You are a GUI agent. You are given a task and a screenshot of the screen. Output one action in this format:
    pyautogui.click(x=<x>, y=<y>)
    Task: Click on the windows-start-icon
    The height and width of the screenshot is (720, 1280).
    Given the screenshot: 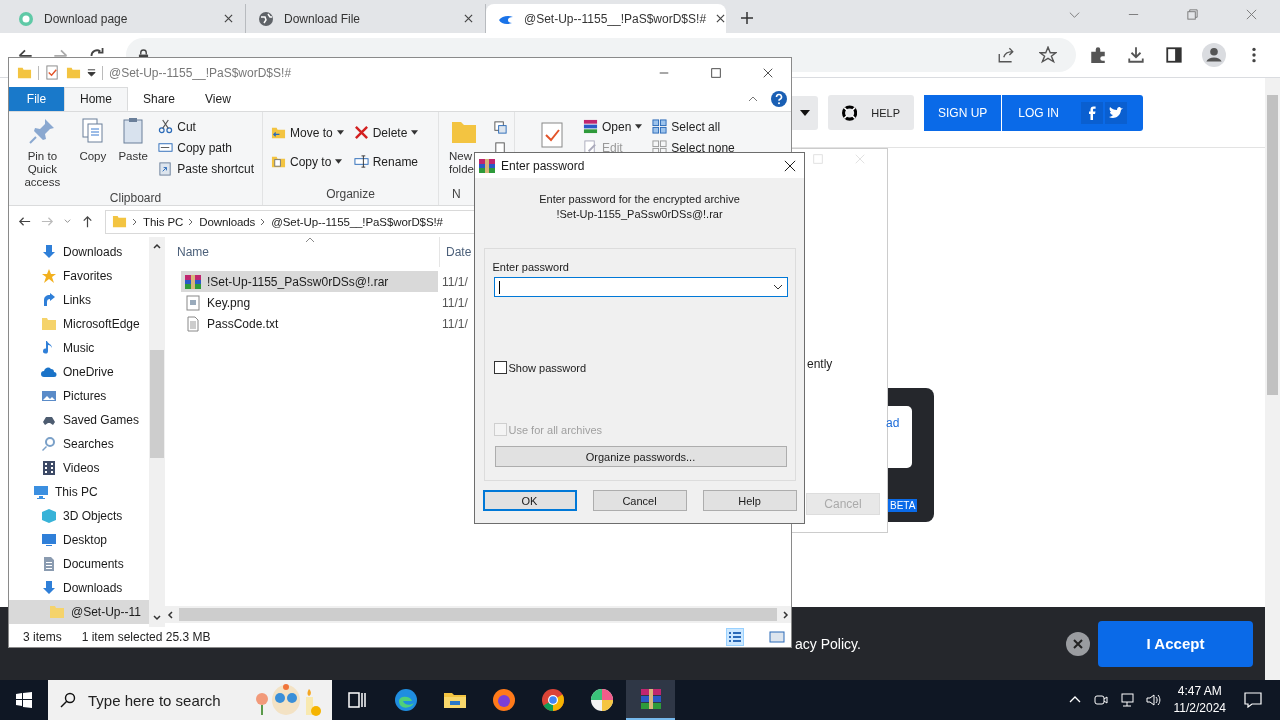 What is the action you would take?
    pyautogui.click(x=24, y=700)
    